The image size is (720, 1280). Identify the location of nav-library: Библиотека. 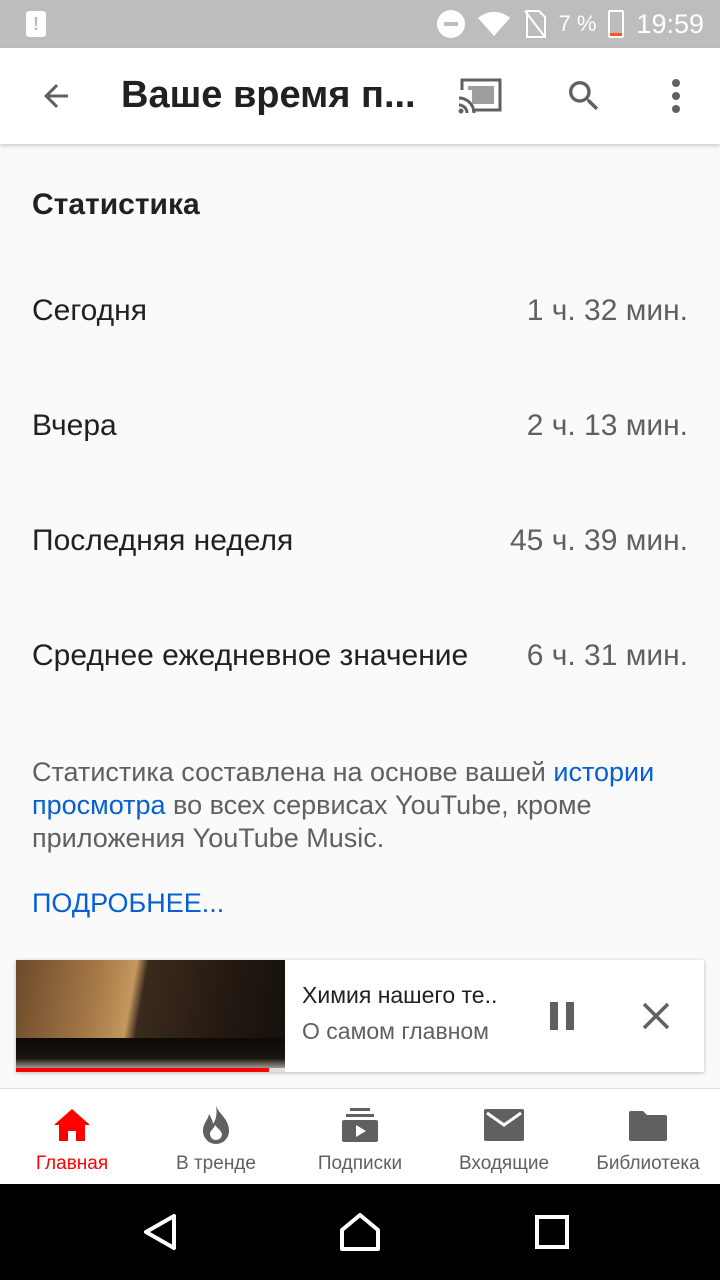
(648, 1137).